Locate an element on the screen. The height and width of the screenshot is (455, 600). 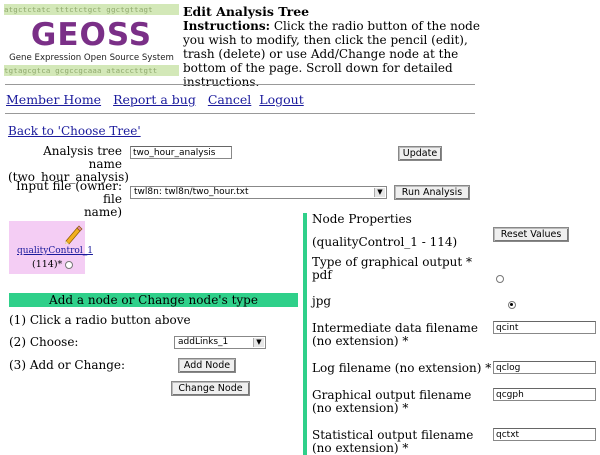
input-file-select: twl8n: twl8n/two_hour.txt ▼ is located at coordinates (258, 192).